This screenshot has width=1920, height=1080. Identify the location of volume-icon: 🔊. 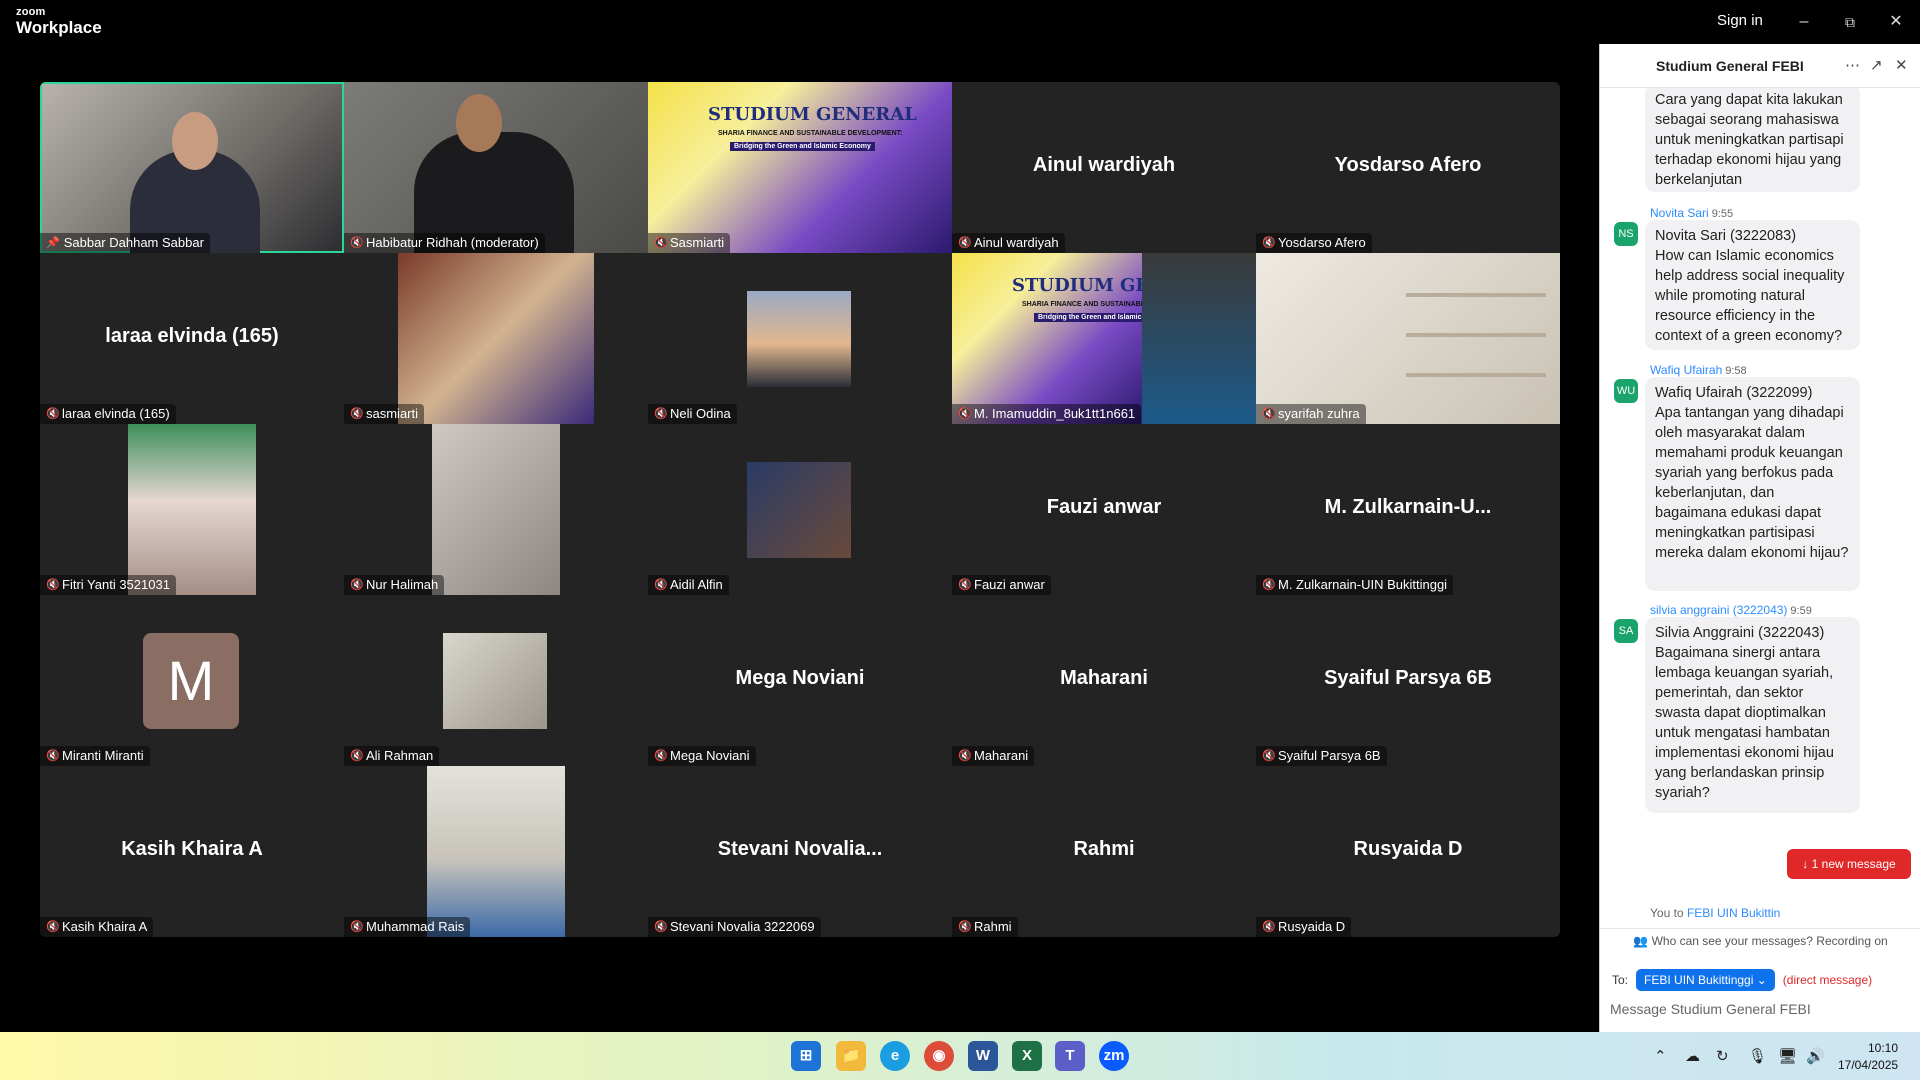
(1815, 1056).